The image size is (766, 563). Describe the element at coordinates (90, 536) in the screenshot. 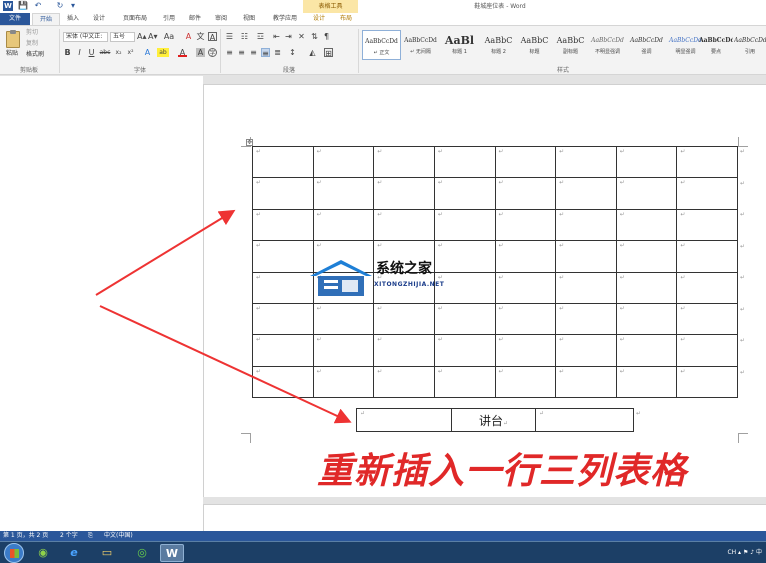

I see `proofing-icon: ⎘` at that location.